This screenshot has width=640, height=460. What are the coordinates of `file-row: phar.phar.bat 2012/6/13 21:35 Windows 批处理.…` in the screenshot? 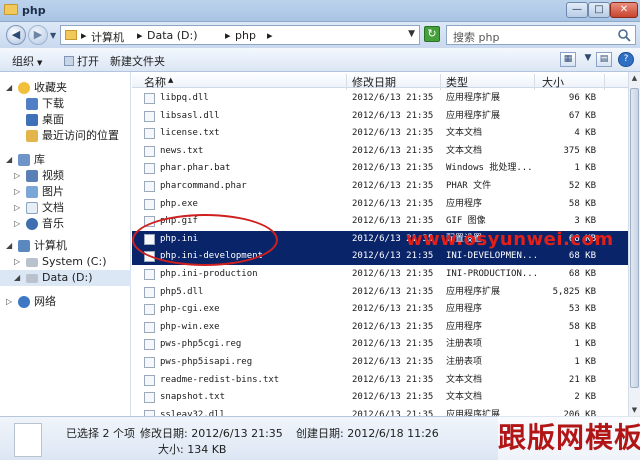 It's located at (380, 168).